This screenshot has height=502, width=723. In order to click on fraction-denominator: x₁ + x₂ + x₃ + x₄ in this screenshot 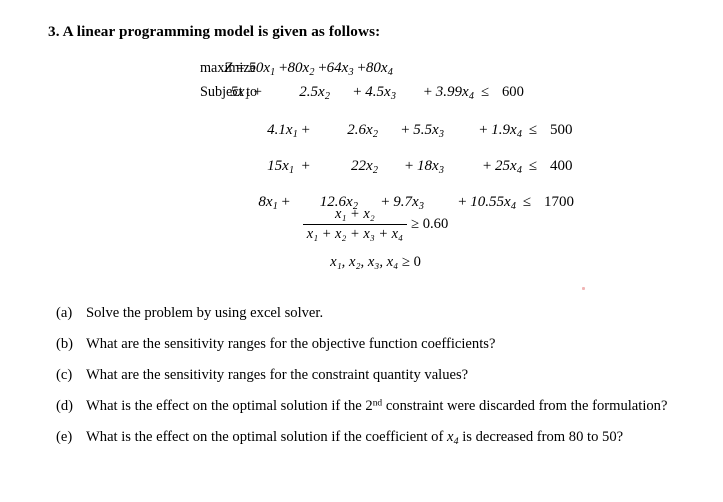, I will do `click(355, 234)`.